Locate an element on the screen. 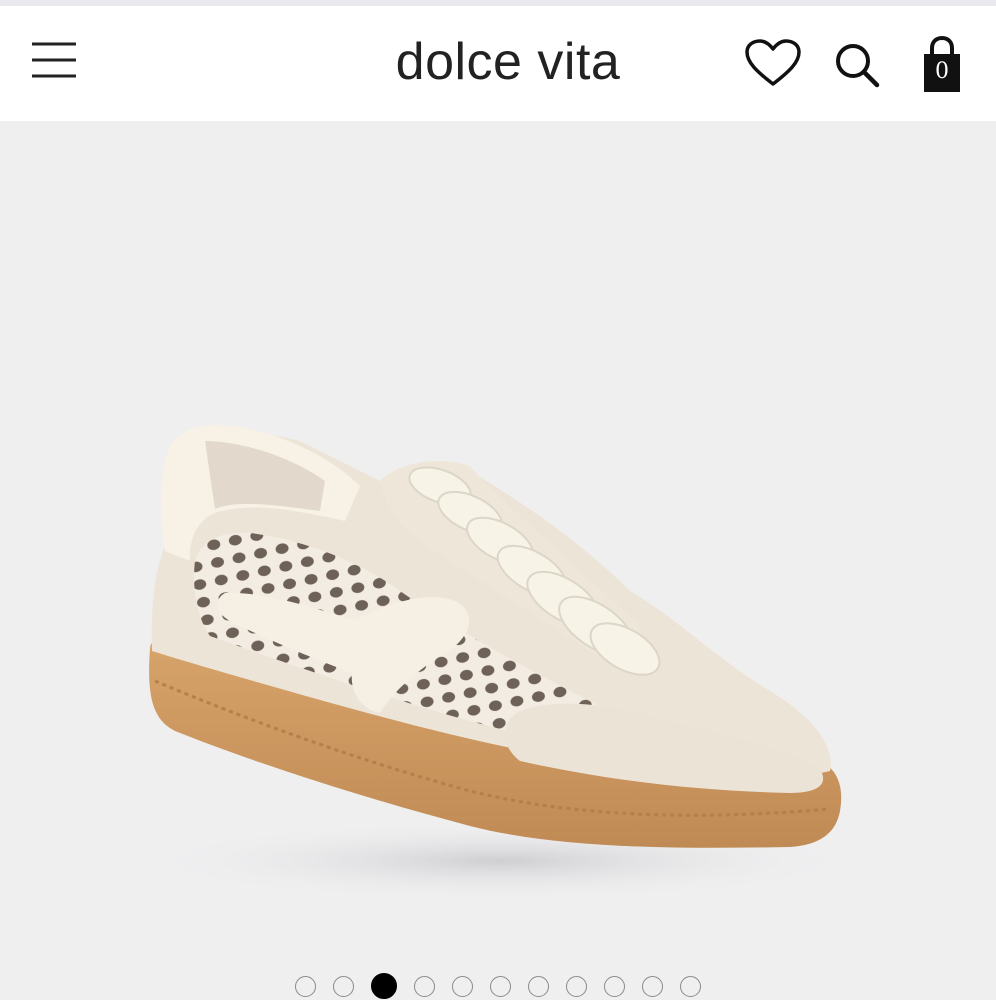  search-button is located at coordinates (857, 65).